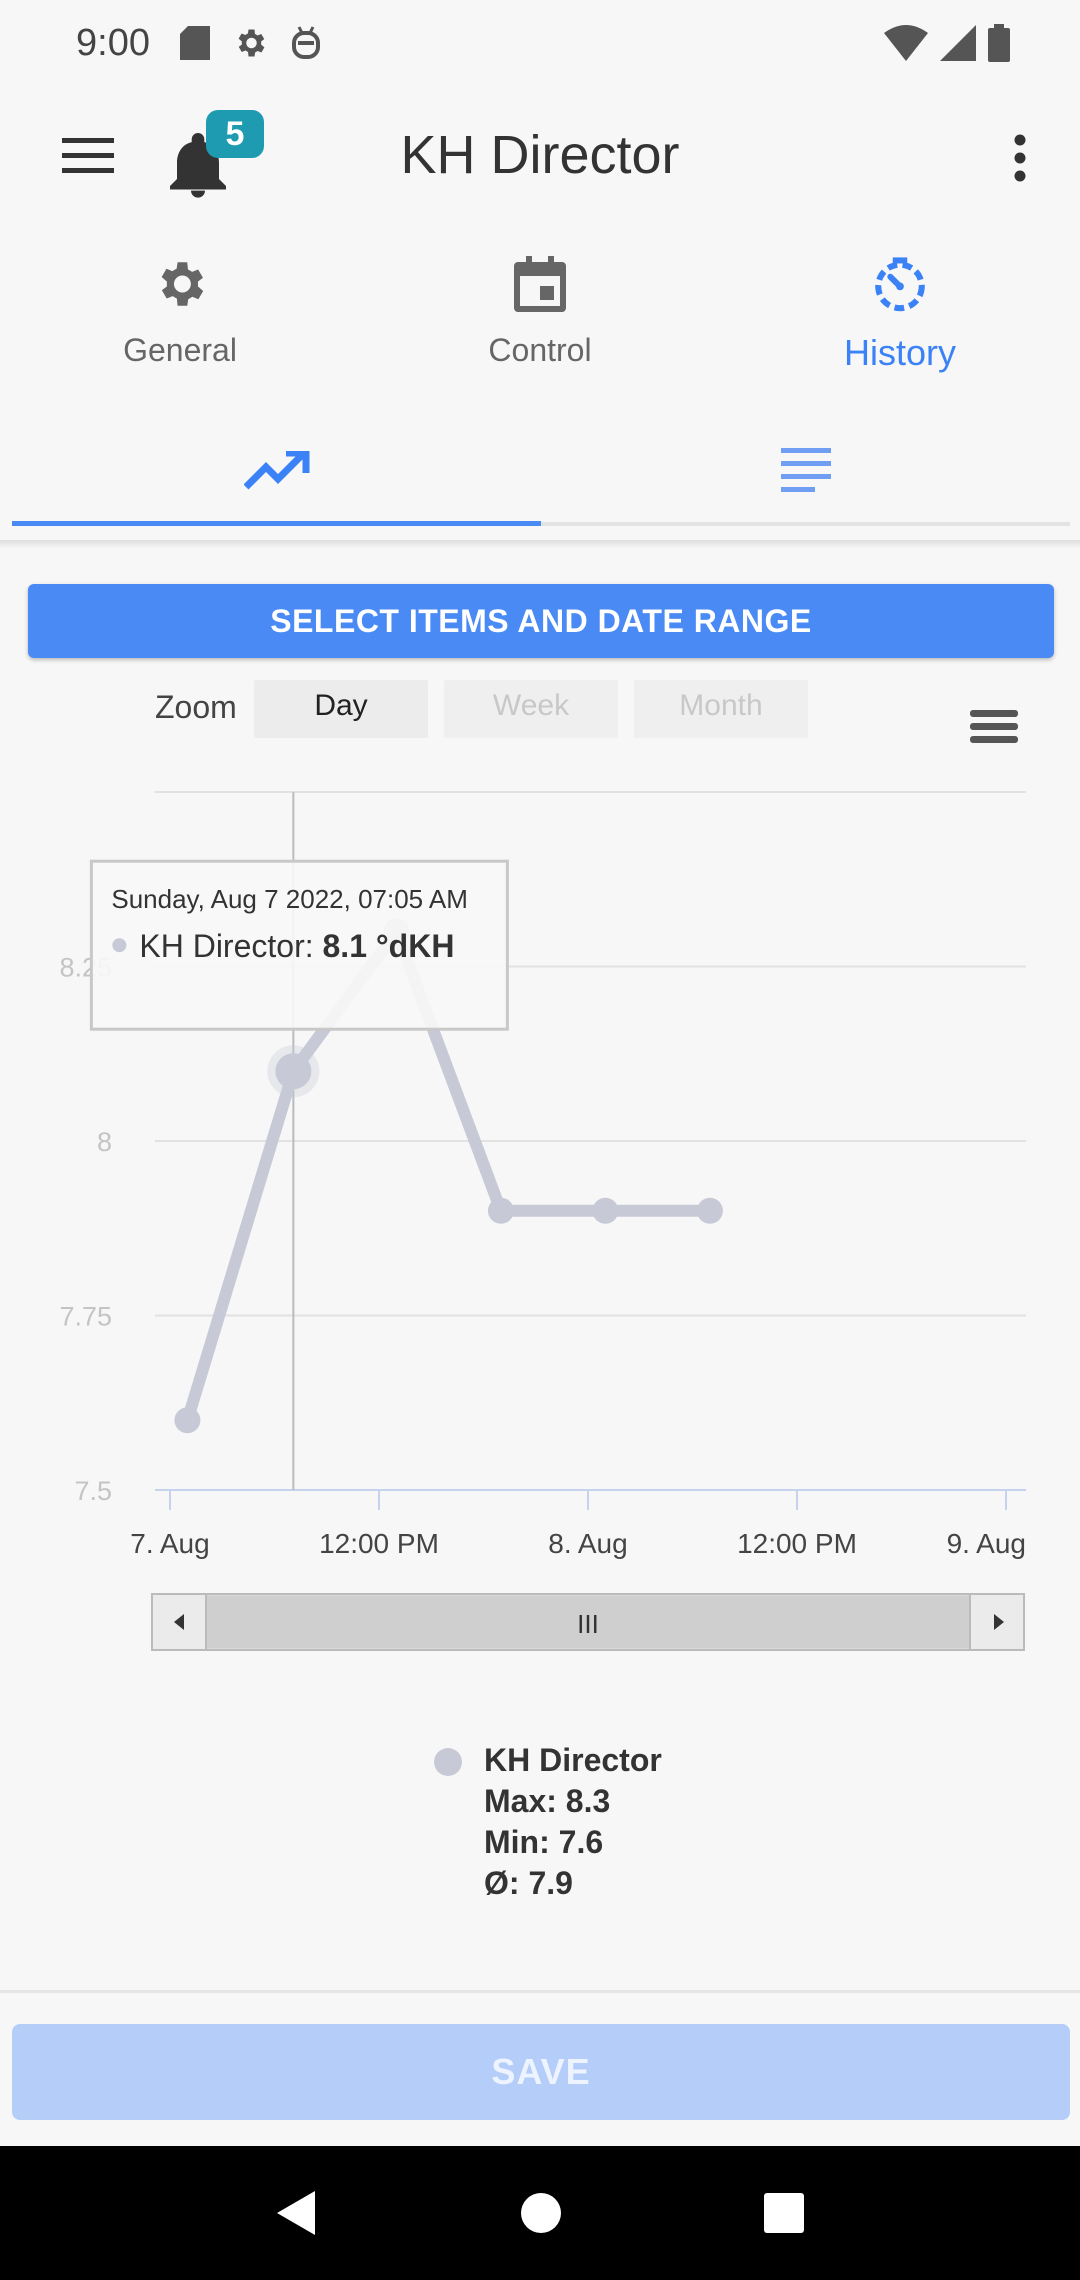  What do you see at coordinates (900, 320) in the screenshot?
I see `tab-history: History` at bounding box center [900, 320].